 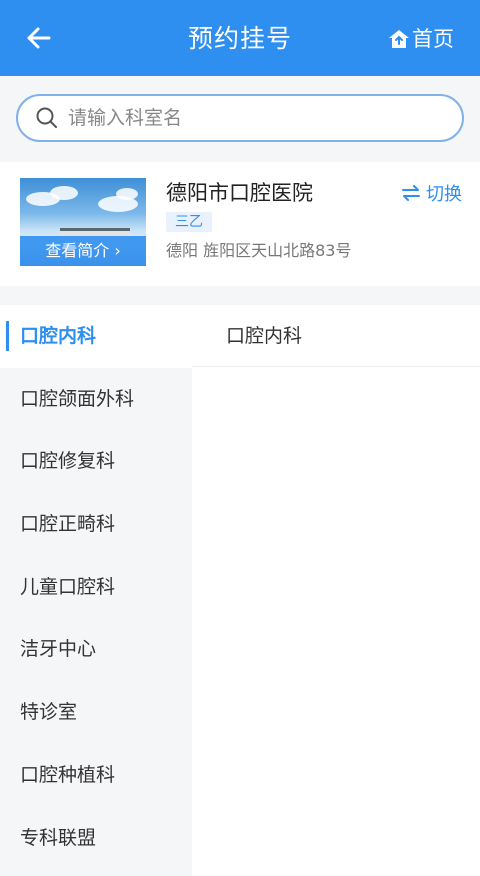 I want to click on home-icon, so click(x=399, y=39).